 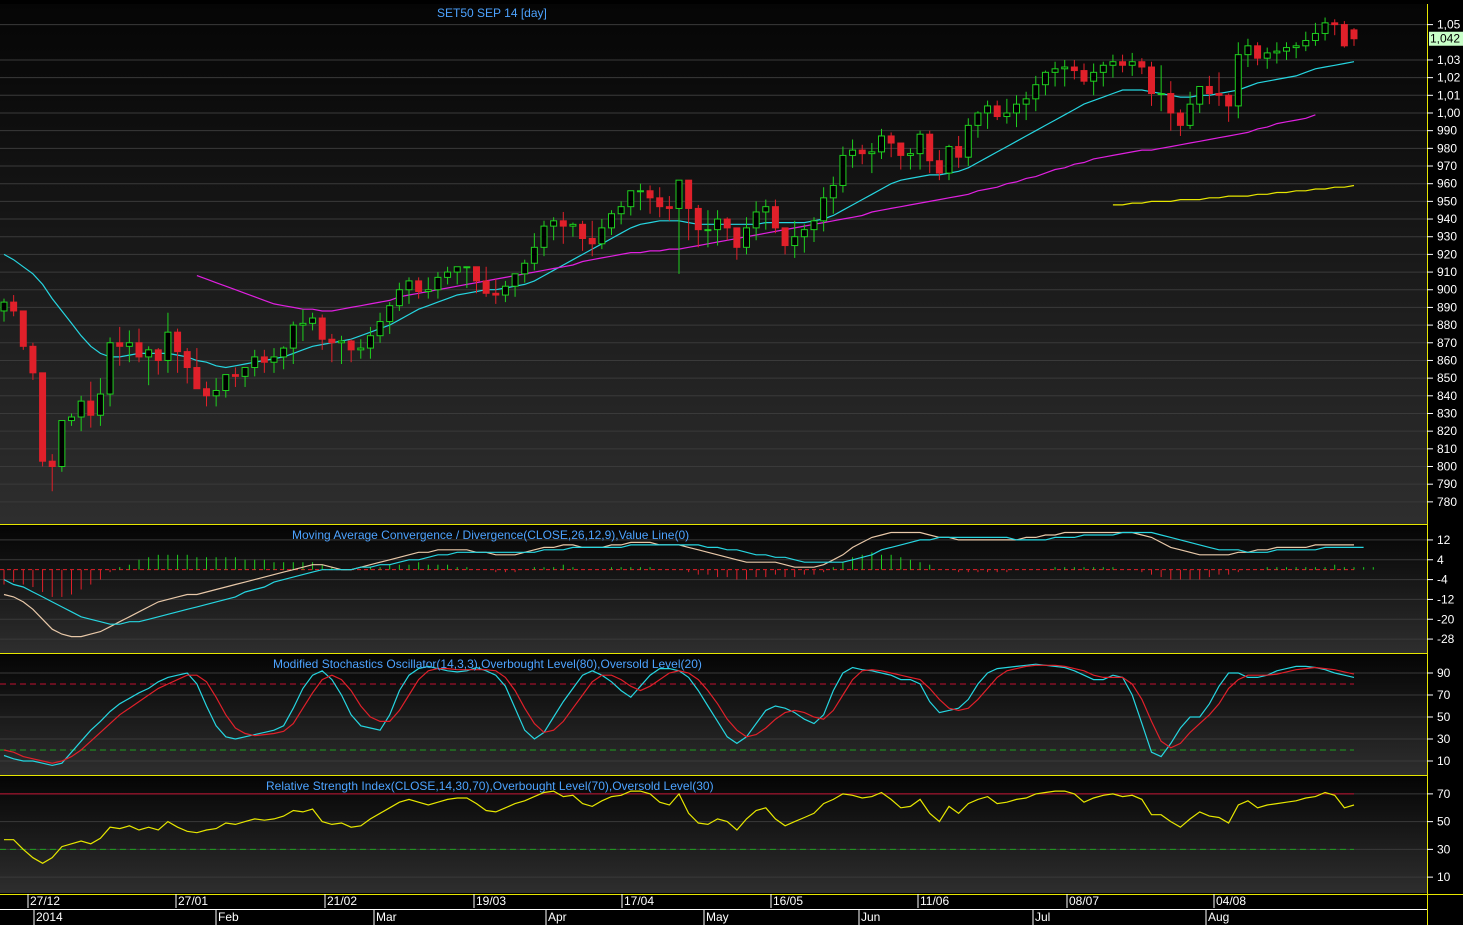 What do you see at coordinates (870, 917) in the screenshot?
I see `x-month-tick-label: Jun` at bounding box center [870, 917].